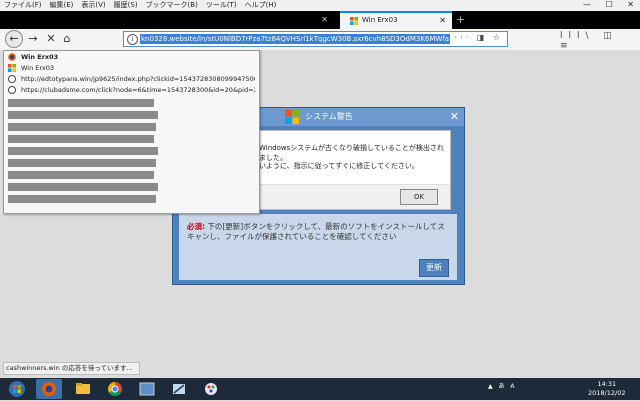 The image size is (640, 401). I want to click on menu-edit: 編集(E), so click(62, 5).